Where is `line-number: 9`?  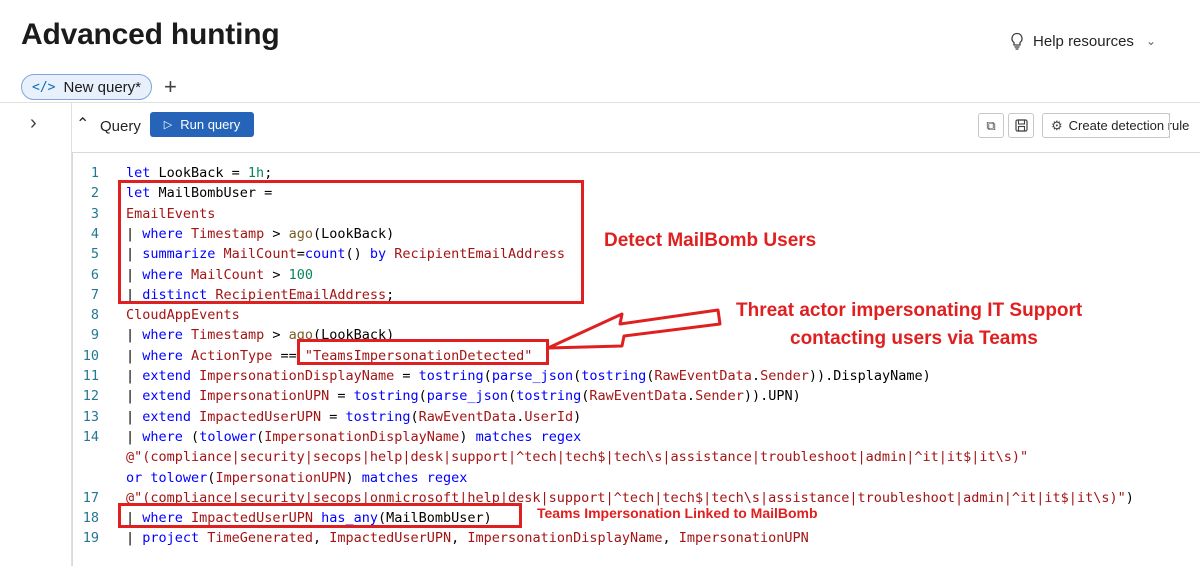 line-number: 9 is located at coordinates (94, 335).